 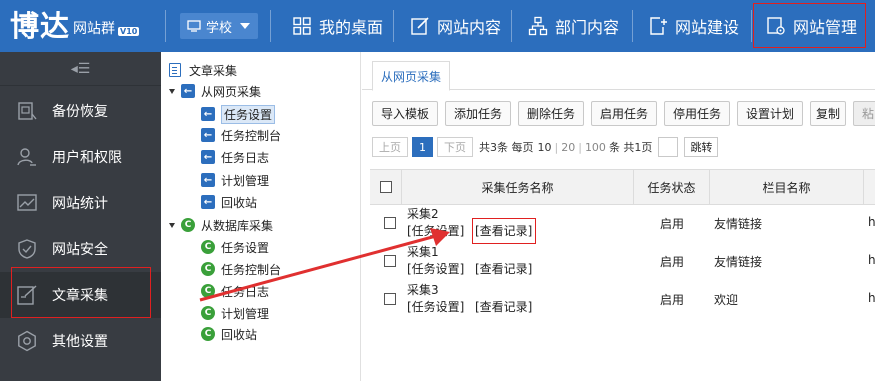 I want to click on column-header-status: 任务状态, so click(x=672, y=187).